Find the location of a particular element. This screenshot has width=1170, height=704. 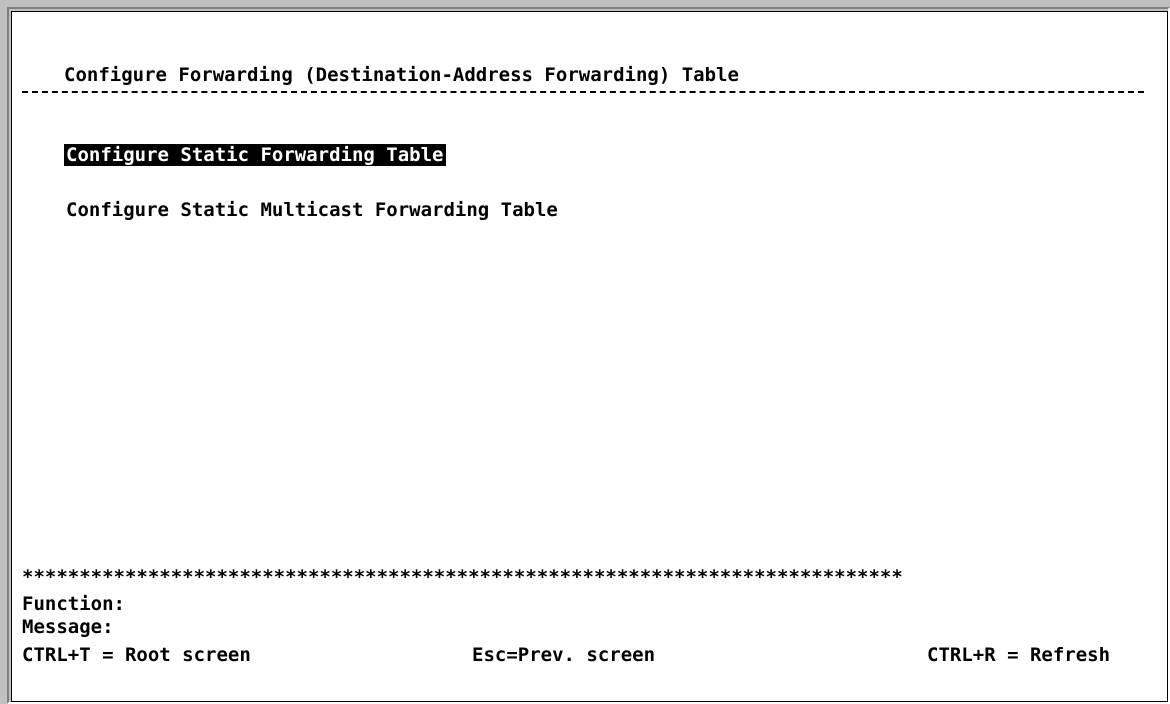

menu-item-static-forwarding: Configure Static Forwarding Table is located at coordinates (255, 155).